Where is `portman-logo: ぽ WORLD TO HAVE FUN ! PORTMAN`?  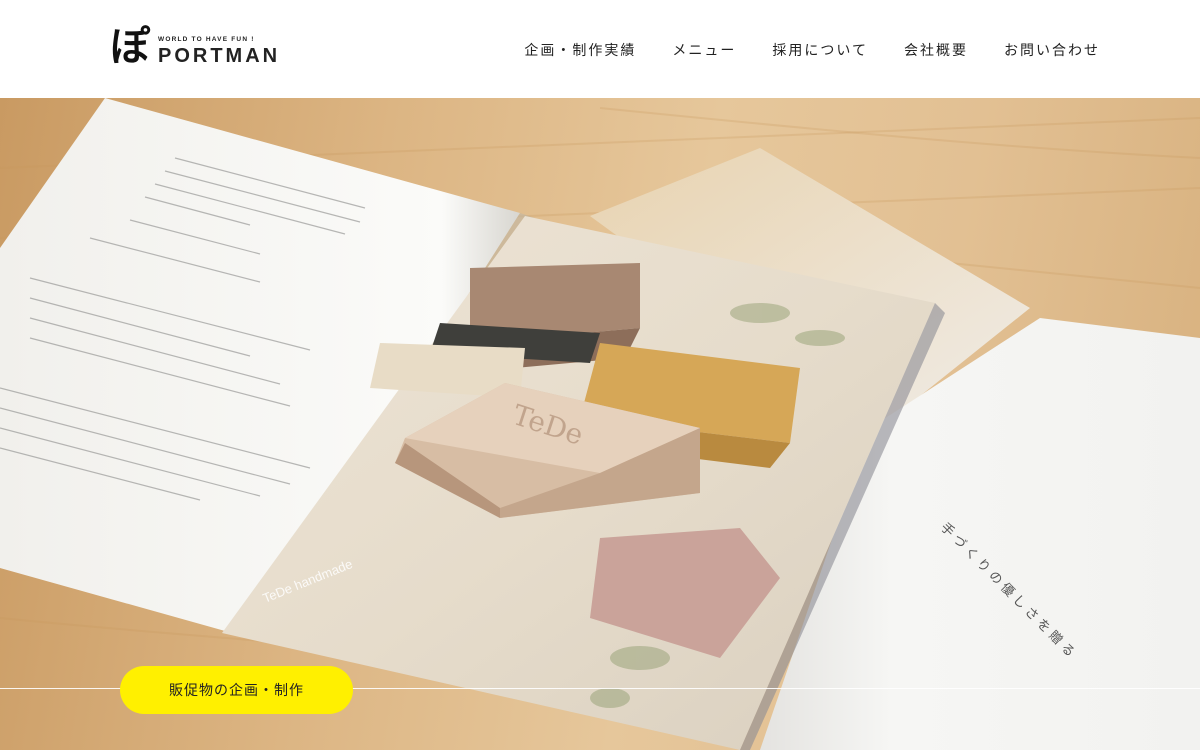
portman-logo: ぽ WORLD TO HAVE FUN ! PORTMAN is located at coordinates (195, 47).